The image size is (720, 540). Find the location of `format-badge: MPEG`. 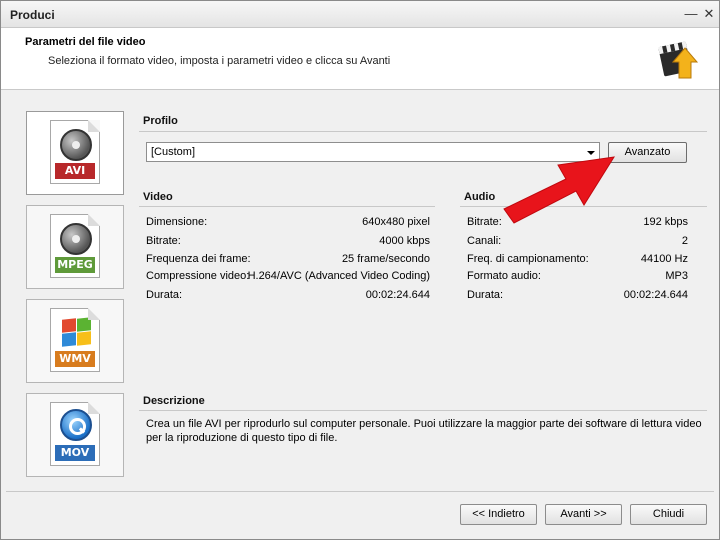

format-badge: MPEG is located at coordinates (75, 265).